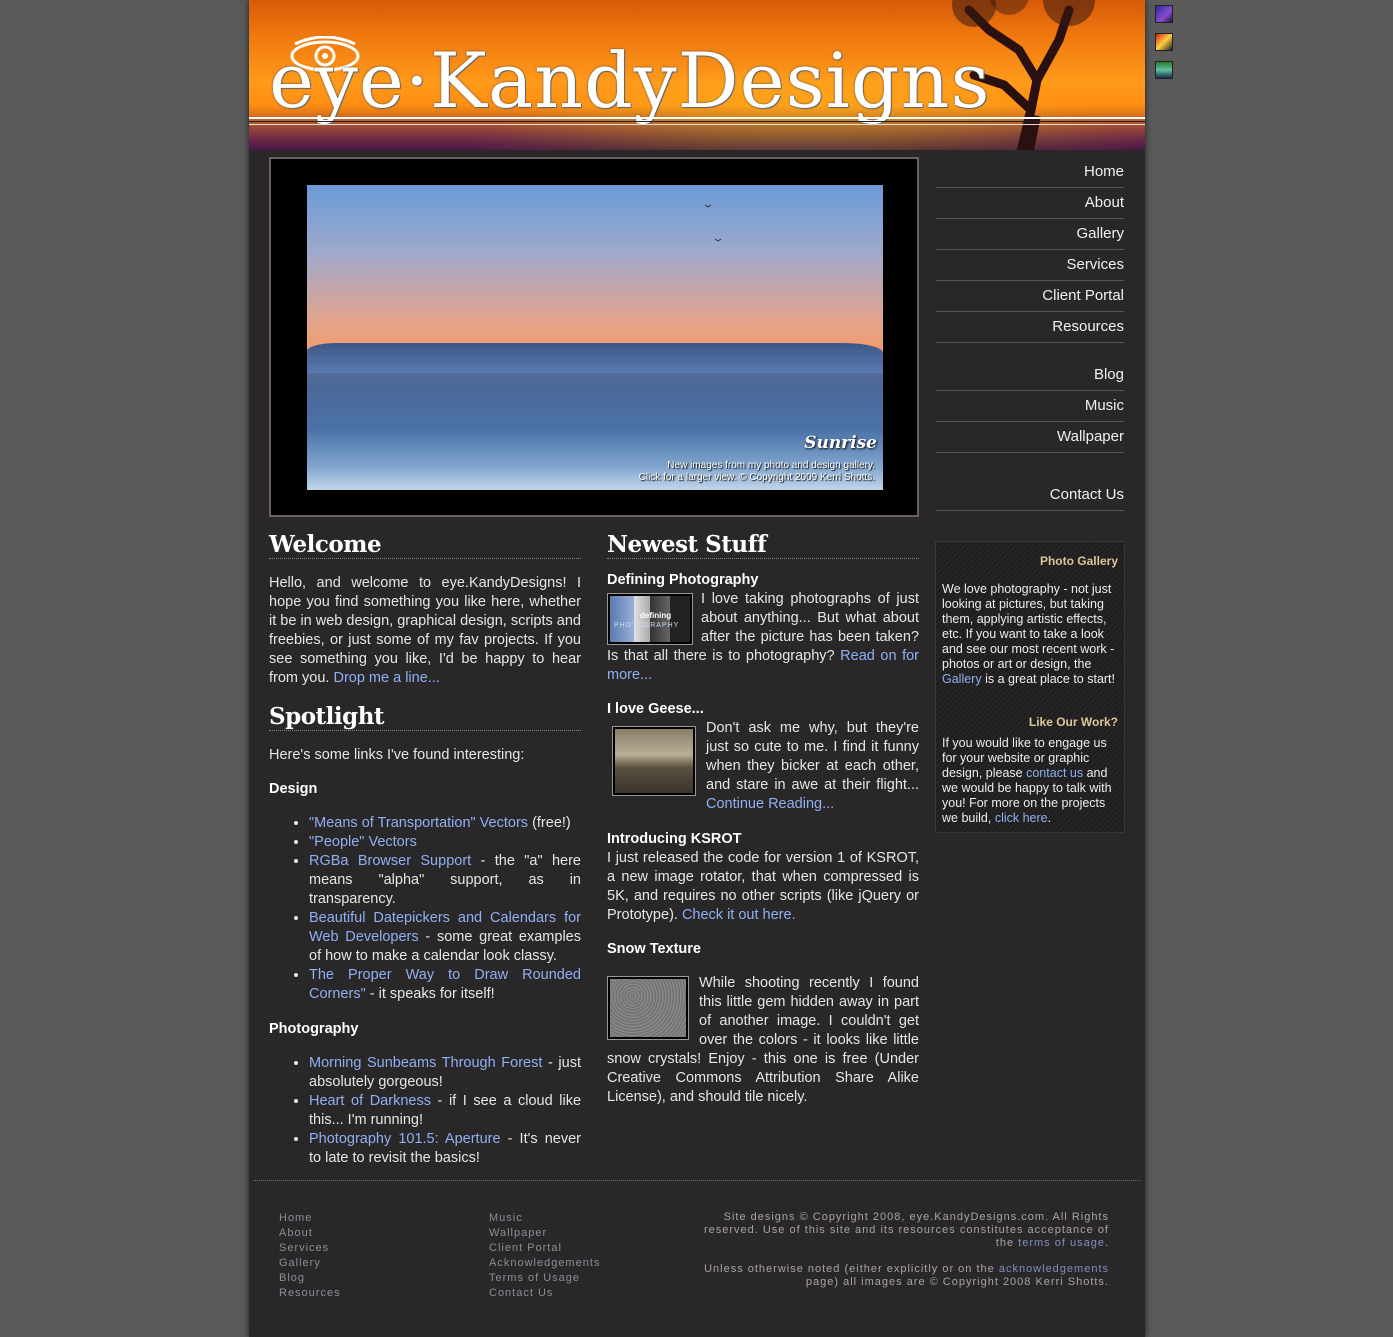 This screenshot has width=1393, height=1337. Describe the element at coordinates (1054, 773) in the screenshot. I see `contact-us-link: contact us` at that location.